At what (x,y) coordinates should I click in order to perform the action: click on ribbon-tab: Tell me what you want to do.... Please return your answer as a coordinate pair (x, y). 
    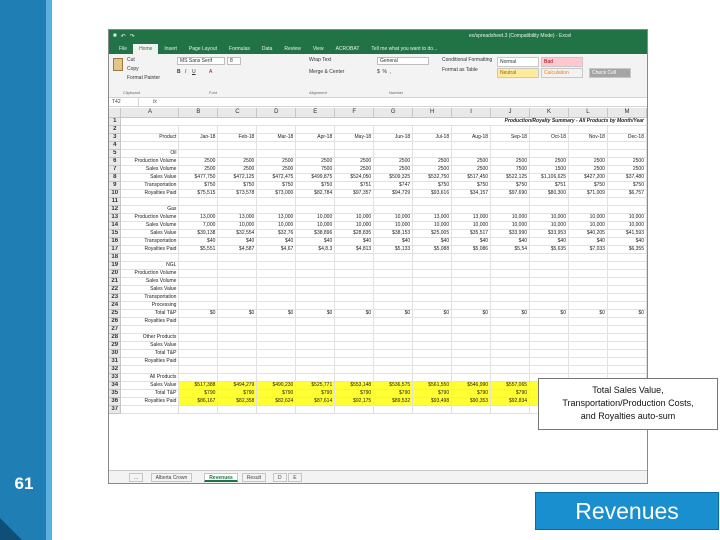
    Looking at the image, I should click on (404, 49).